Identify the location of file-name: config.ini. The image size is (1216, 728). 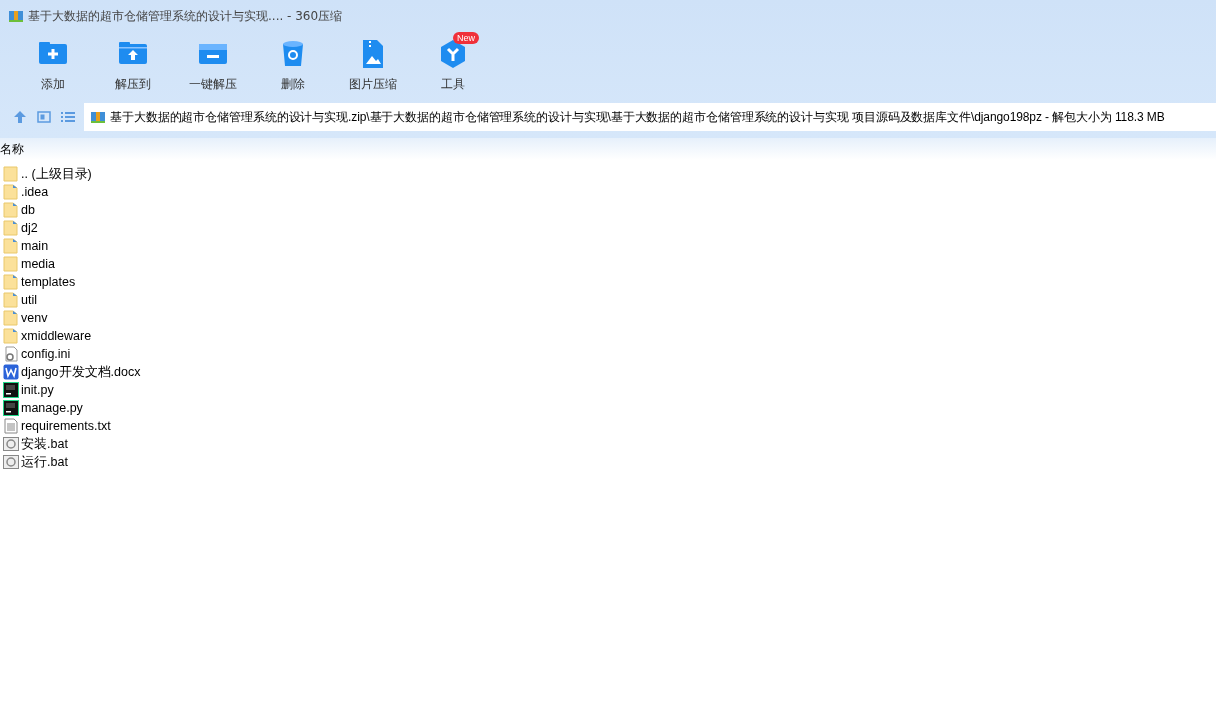
(46, 354).